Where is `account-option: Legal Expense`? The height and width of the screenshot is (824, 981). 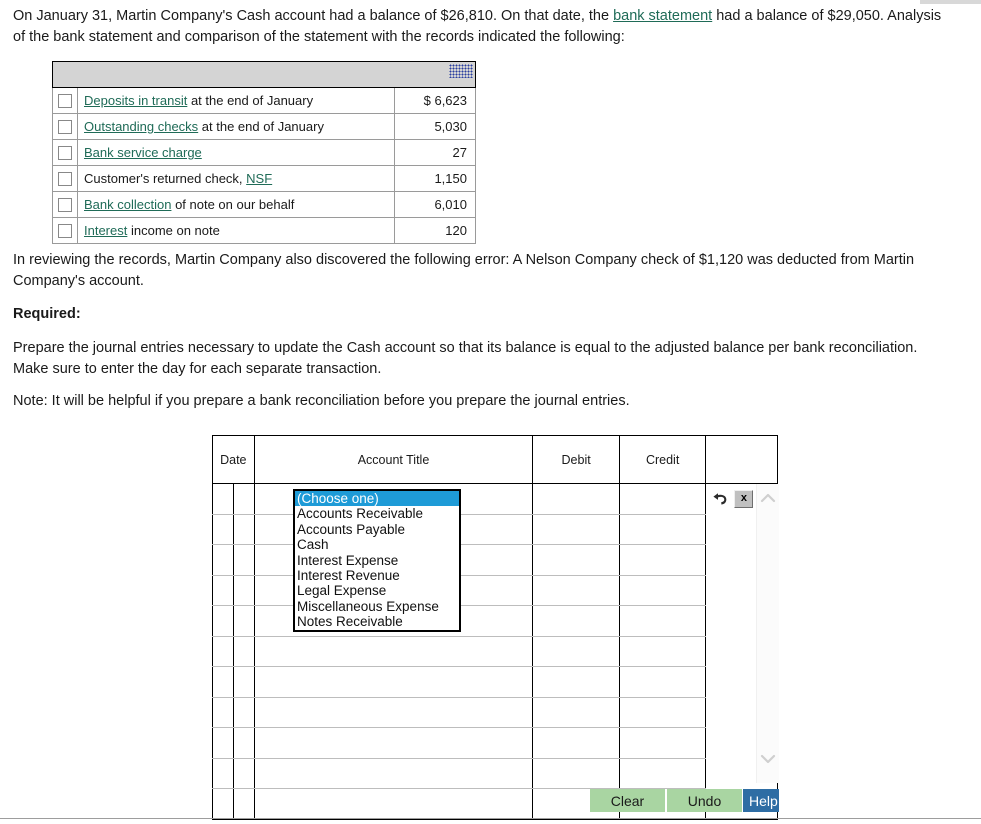 account-option: Legal Expense is located at coordinates (377, 590).